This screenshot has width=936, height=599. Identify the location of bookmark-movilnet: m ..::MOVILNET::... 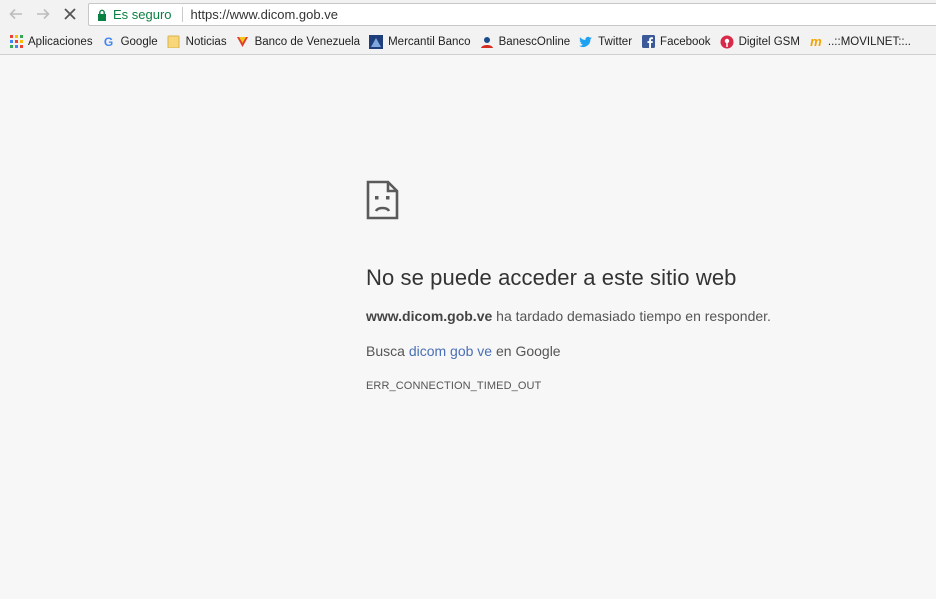
(860, 42).